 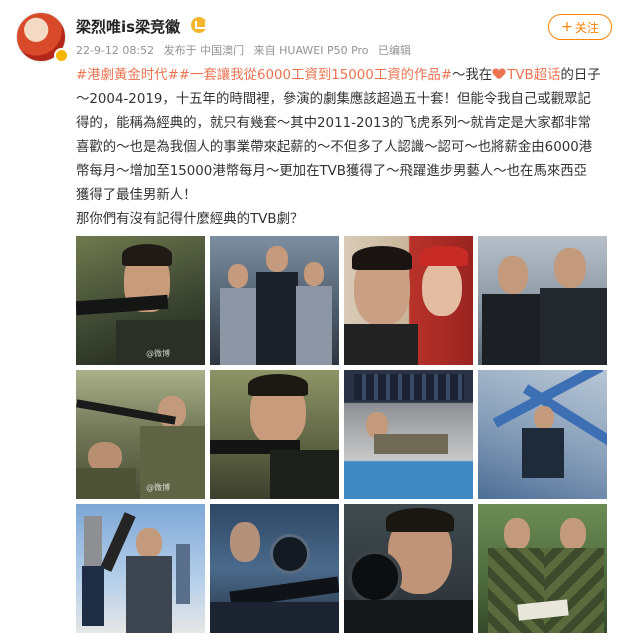 What do you see at coordinates (274, 300) in the screenshot?
I see `photo-three-officers` at bounding box center [274, 300].